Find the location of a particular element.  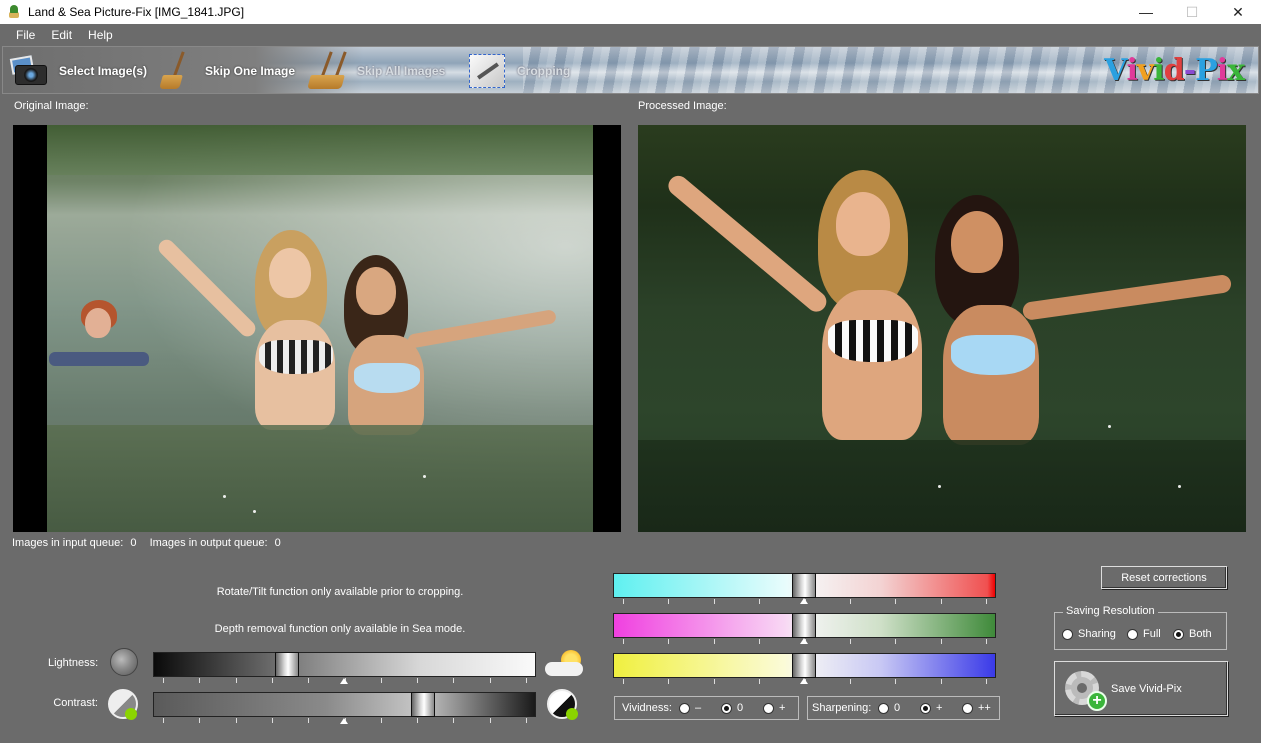

cyan-red-default-marker is located at coordinates (804, 601).